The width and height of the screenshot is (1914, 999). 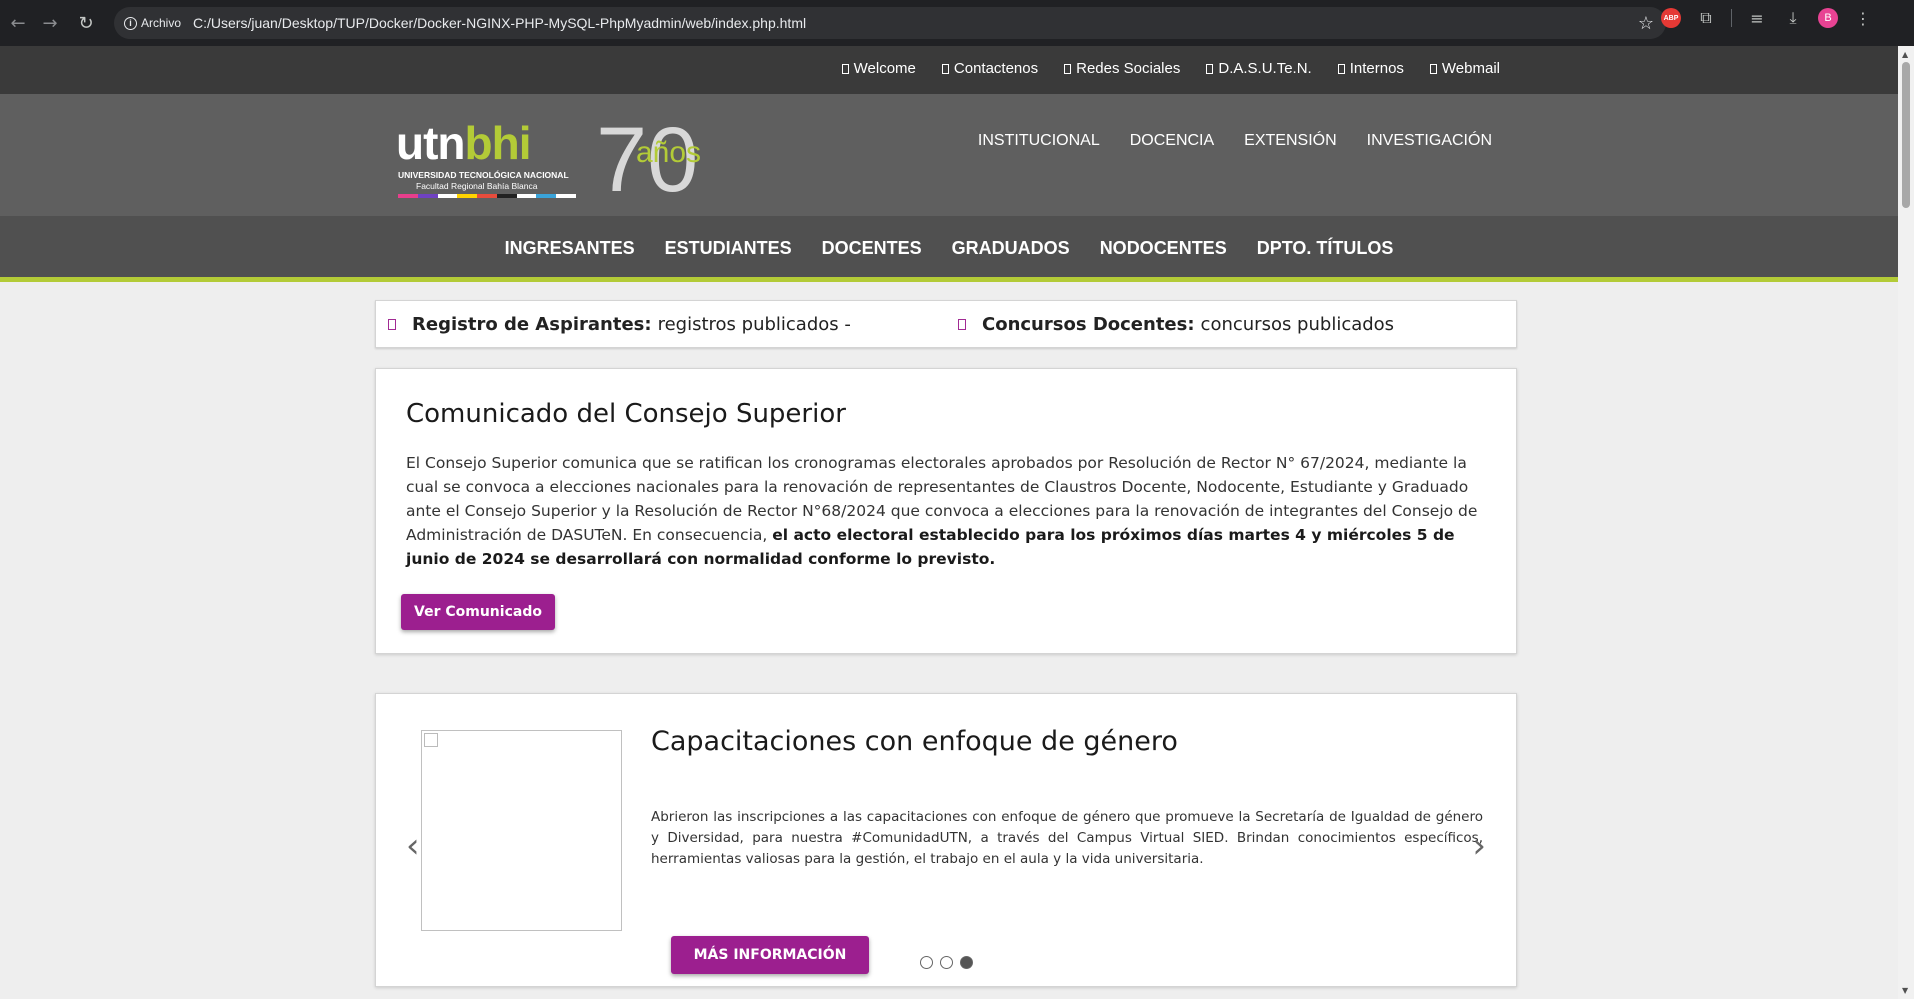 What do you see at coordinates (413, 846) in the screenshot?
I see `carousel-prev-arrow-icon: ‹` at bounding box center [413, 846].